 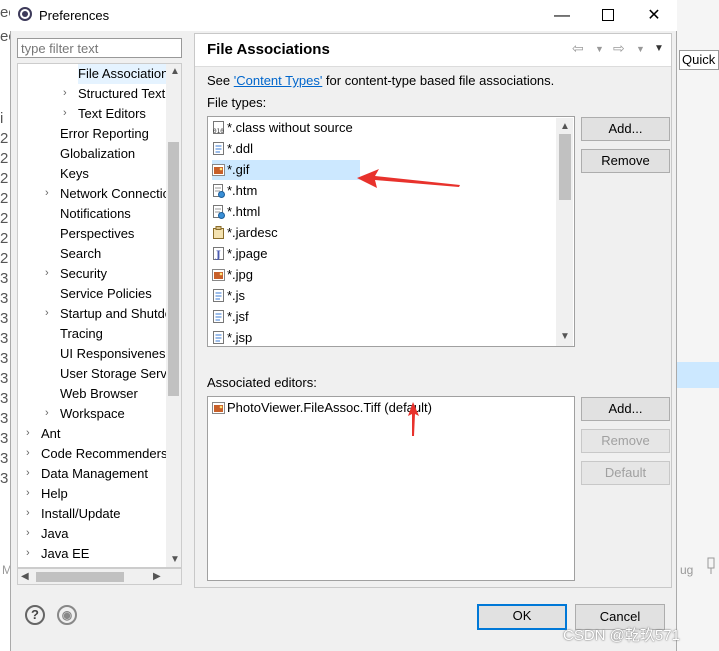 What do you see at coordinates (329, 407) in the screenshot?
I see `editor-name: PhotoViewer.FileAssoc.Tiff (default)` at bounding box center [329, 407].